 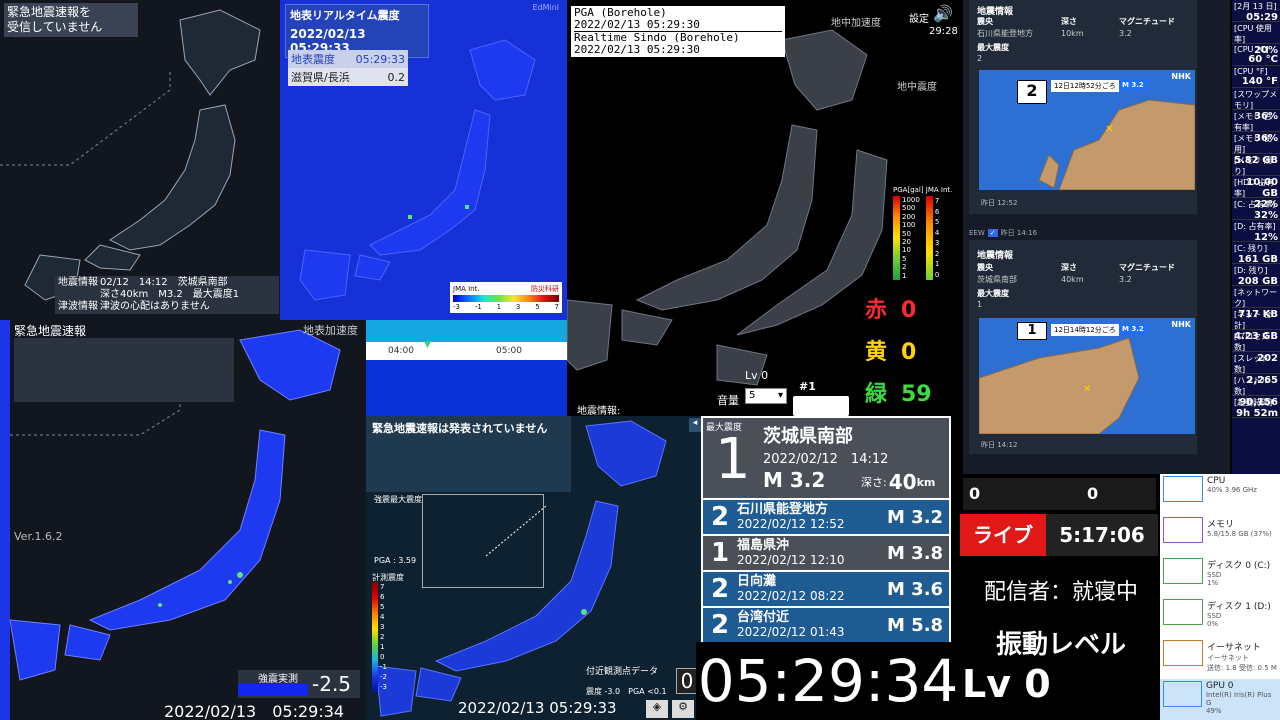 I want to click on cell: [CPU 使用率], so click(x=1253, y=34).